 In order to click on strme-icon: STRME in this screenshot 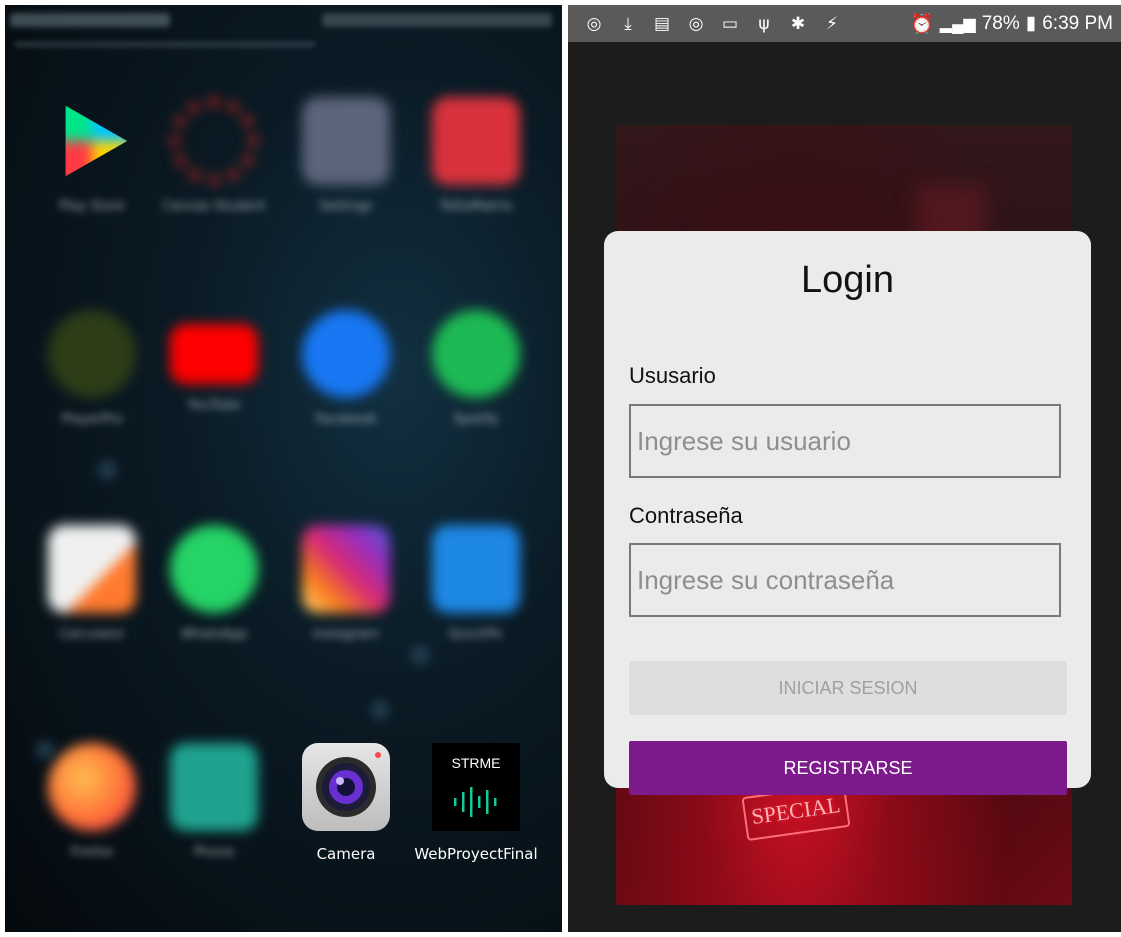, I will do `click(476, 787)`.